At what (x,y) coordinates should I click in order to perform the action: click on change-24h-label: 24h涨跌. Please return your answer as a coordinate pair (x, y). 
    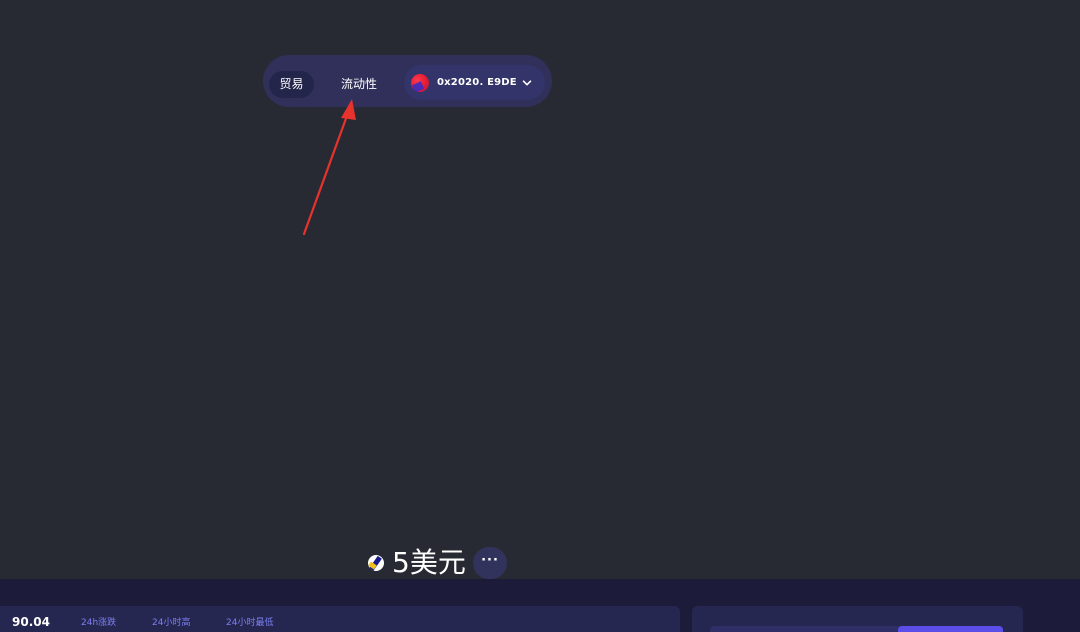
    Looking at the image, I should click on (99, 623).